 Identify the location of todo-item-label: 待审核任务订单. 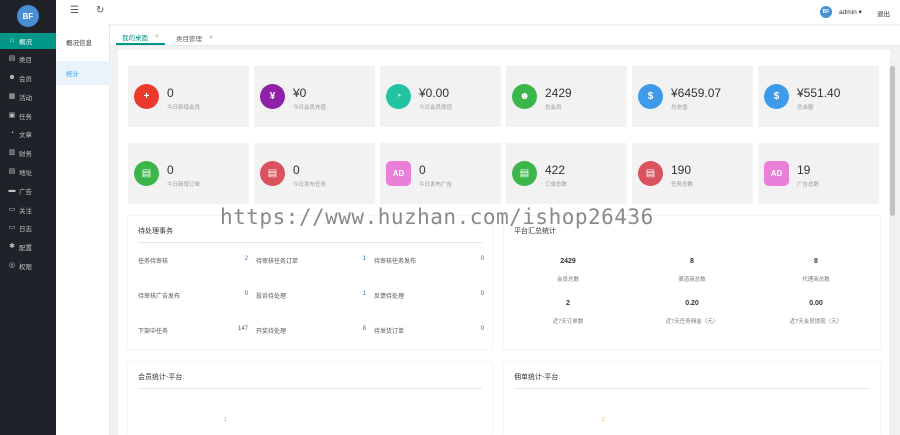
(277, 260).